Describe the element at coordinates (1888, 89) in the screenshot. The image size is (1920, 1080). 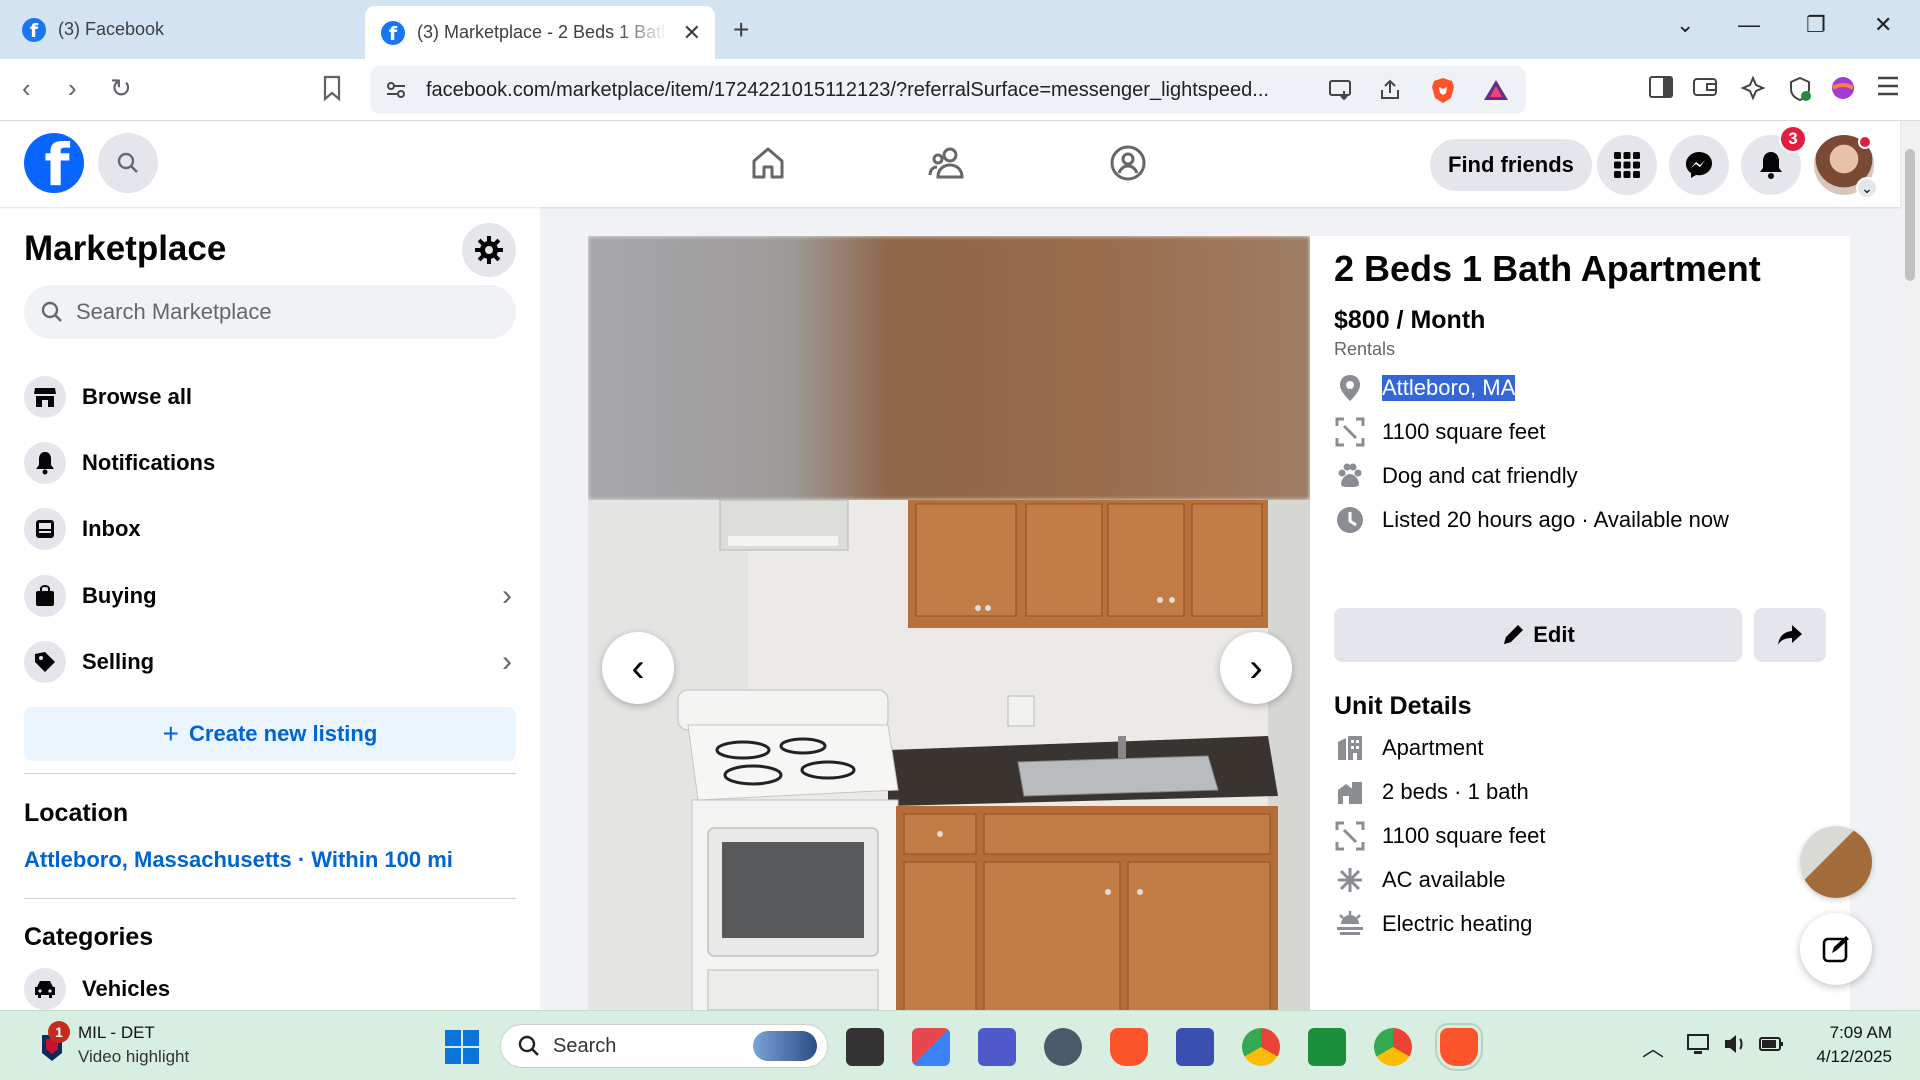
I see `menu-icon` at that location.